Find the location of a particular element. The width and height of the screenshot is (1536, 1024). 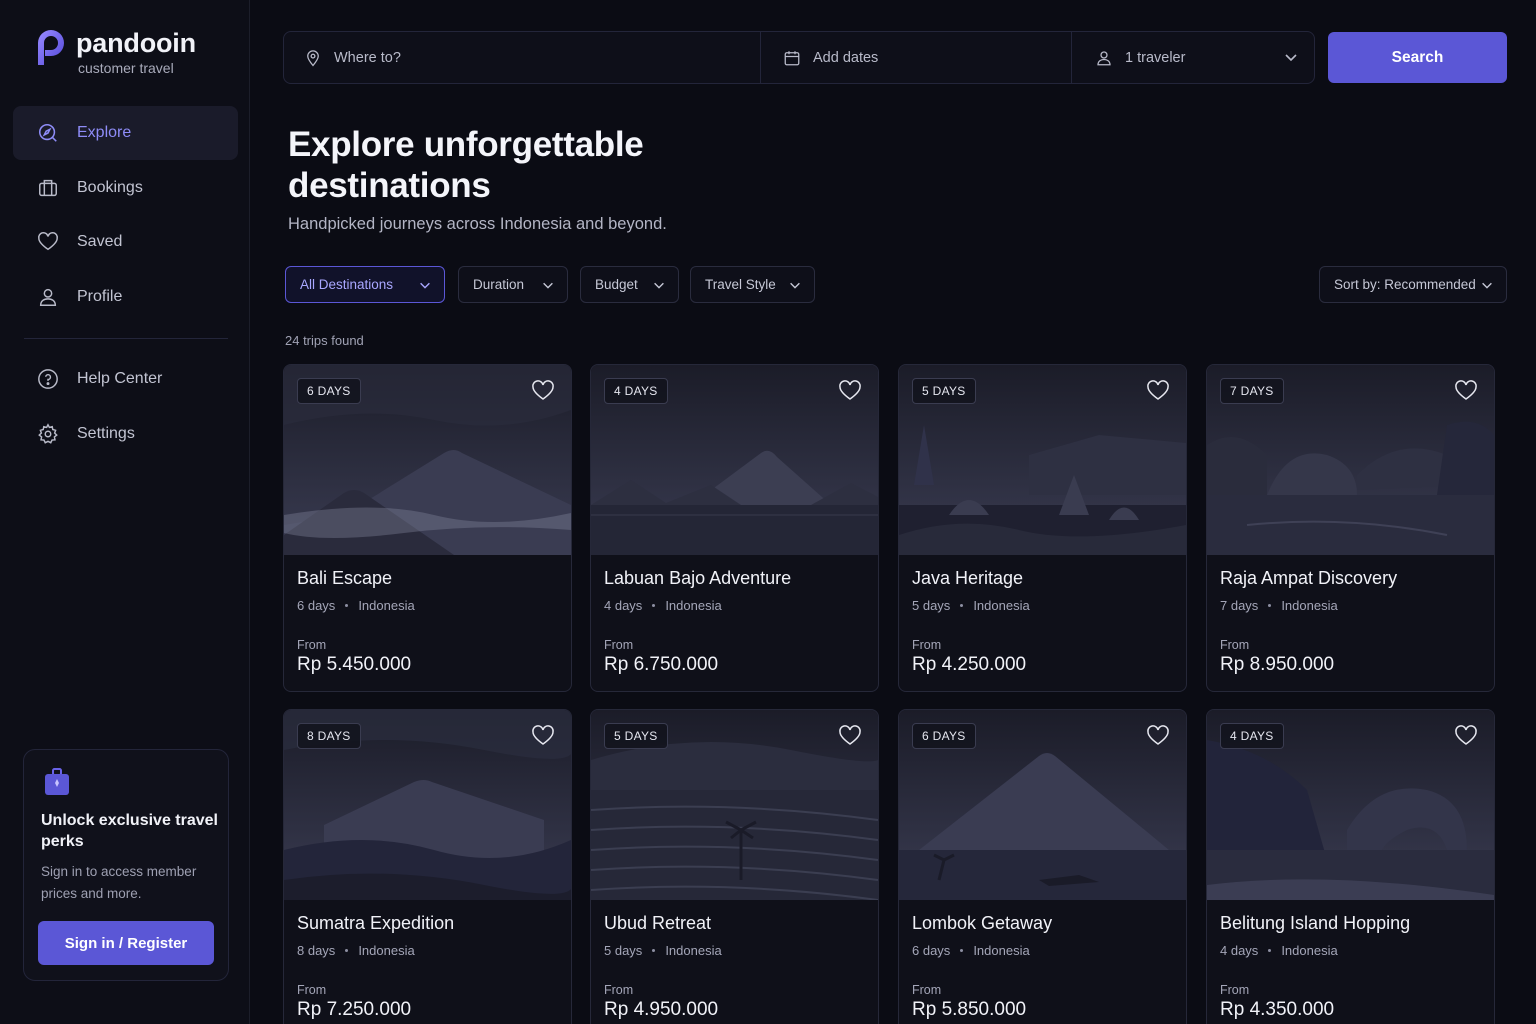

secondary-nav: Help Center Settings is located at coordinates (125, 406).